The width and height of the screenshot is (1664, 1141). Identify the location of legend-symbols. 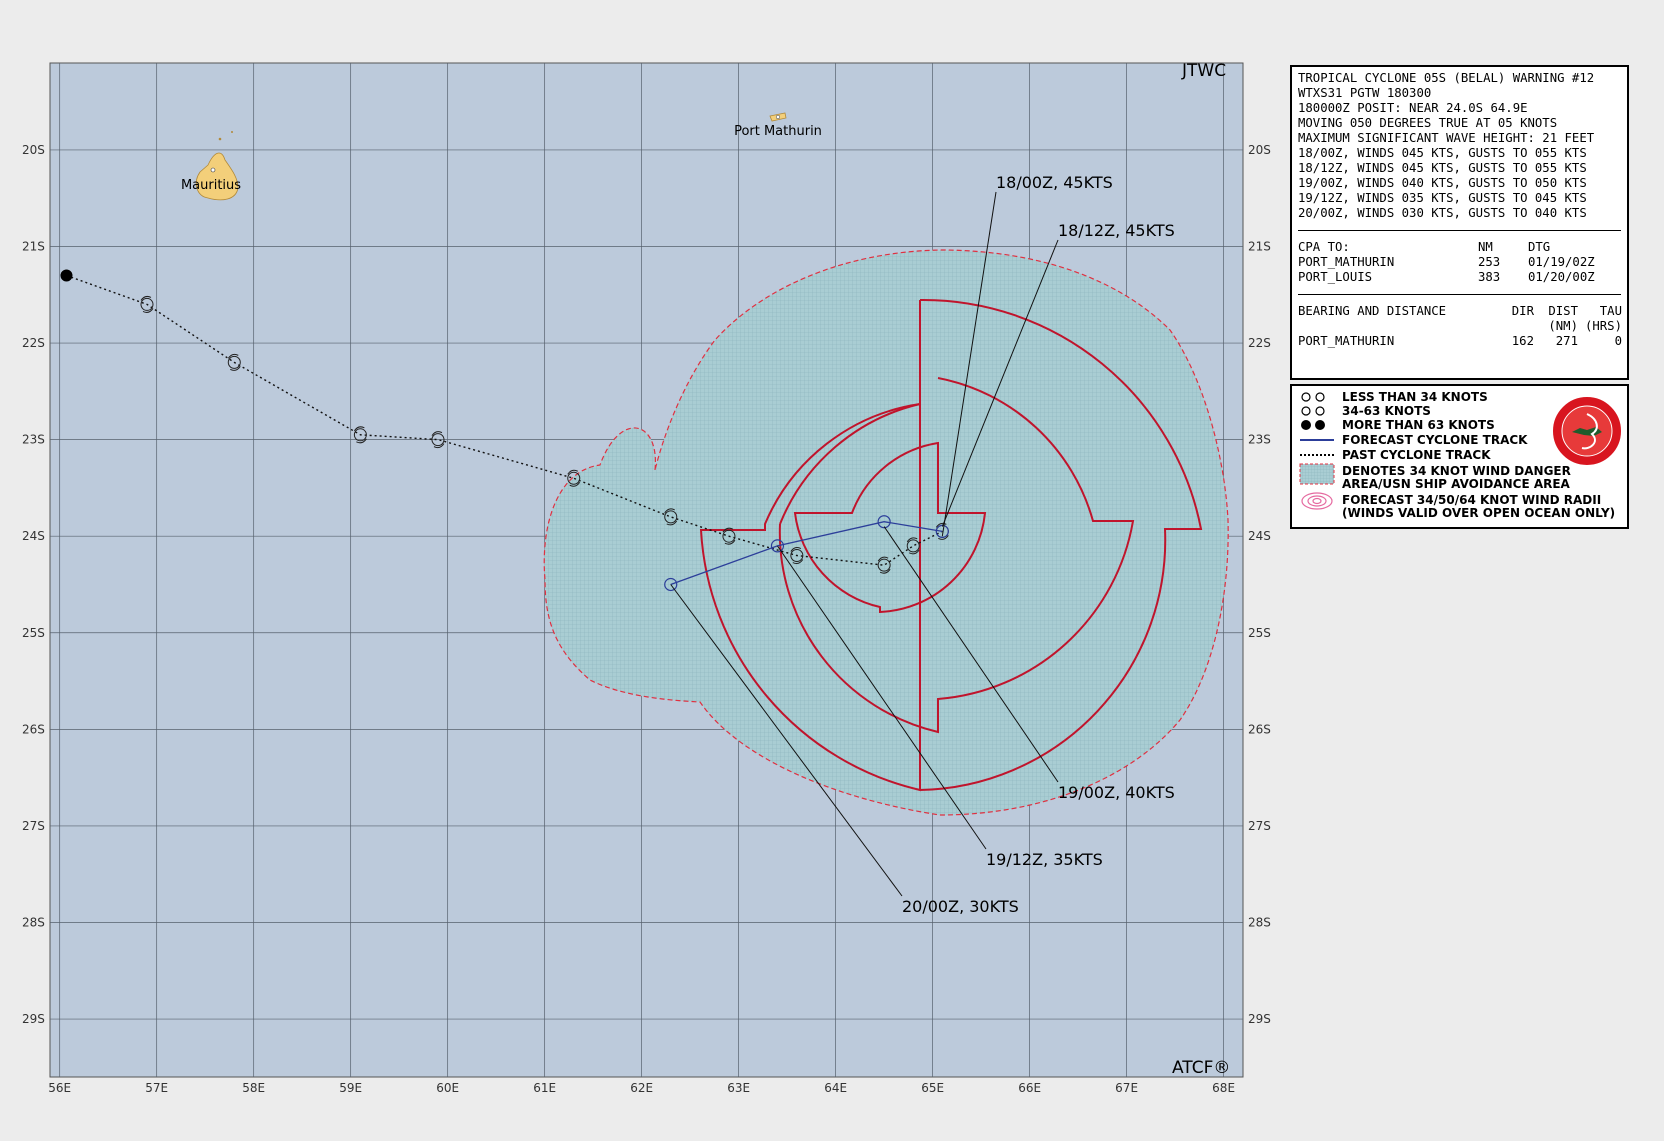
(1317, 451).